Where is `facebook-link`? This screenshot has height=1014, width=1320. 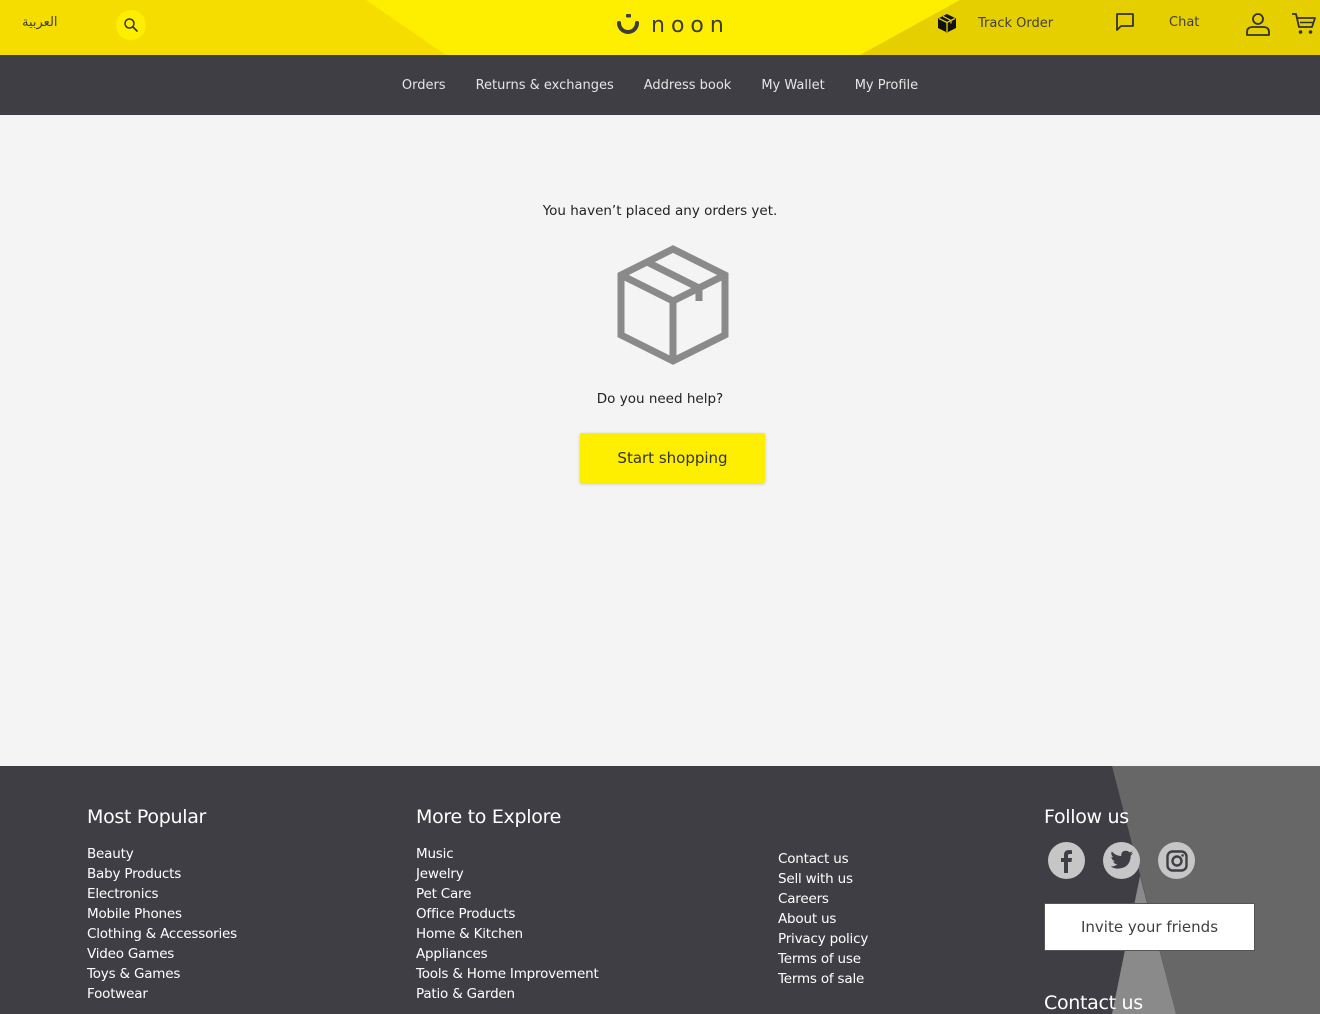 facebook-link is located at coordinates (1066, 860).